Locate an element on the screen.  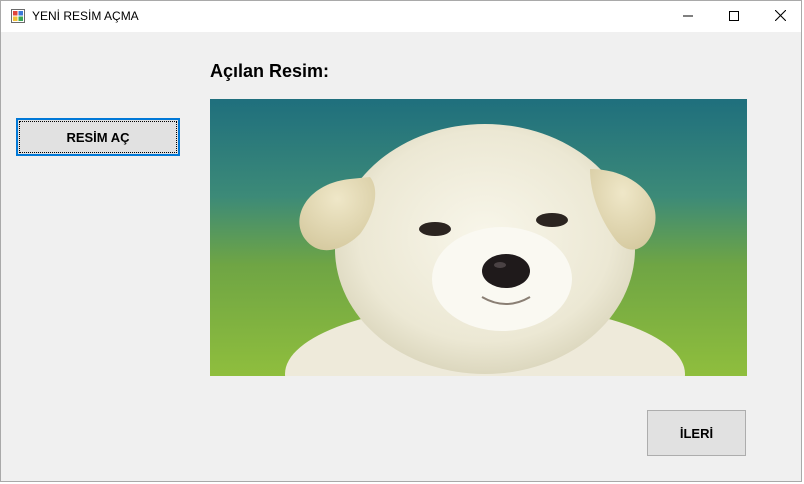
open-image-button: RESİM AÇ is located at coordinates (98, 137).